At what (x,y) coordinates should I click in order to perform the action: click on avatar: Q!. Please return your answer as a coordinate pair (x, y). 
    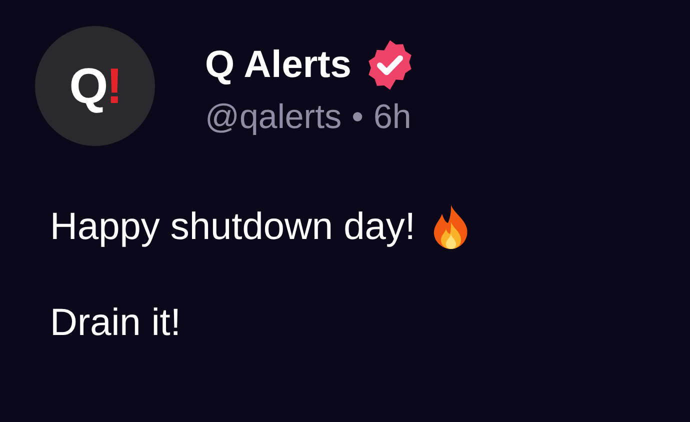
    Looking at the image, I should click on (95, 86).